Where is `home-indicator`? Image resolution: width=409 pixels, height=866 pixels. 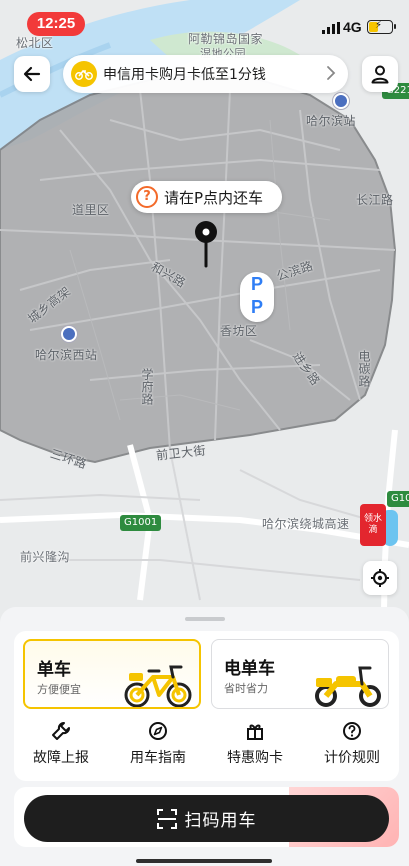
home-indicator is located at coordinates (204, 861).